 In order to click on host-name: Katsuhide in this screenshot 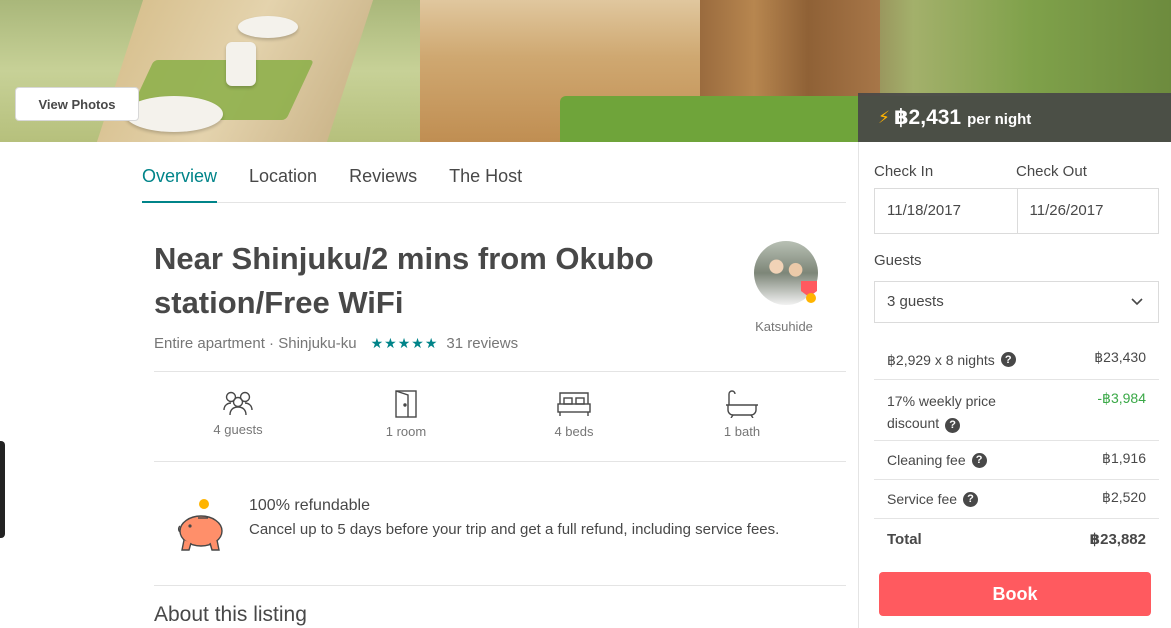, I will do `click(784, 326)`.